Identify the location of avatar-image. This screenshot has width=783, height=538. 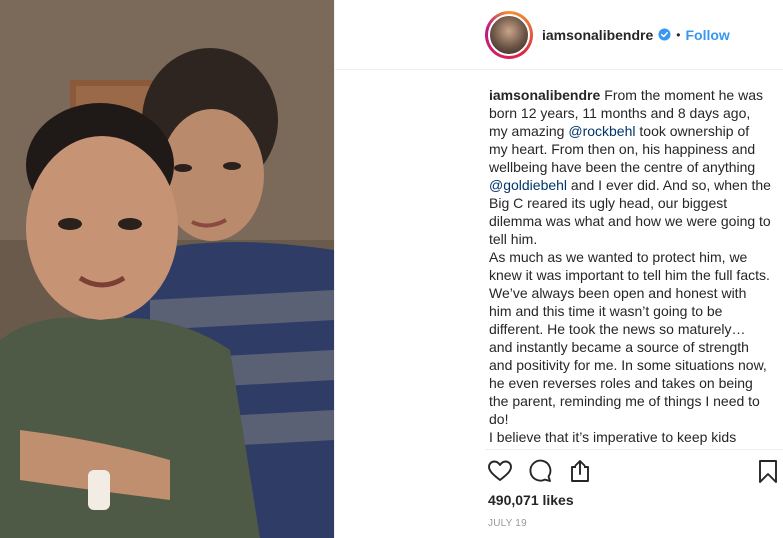
(509, 34).